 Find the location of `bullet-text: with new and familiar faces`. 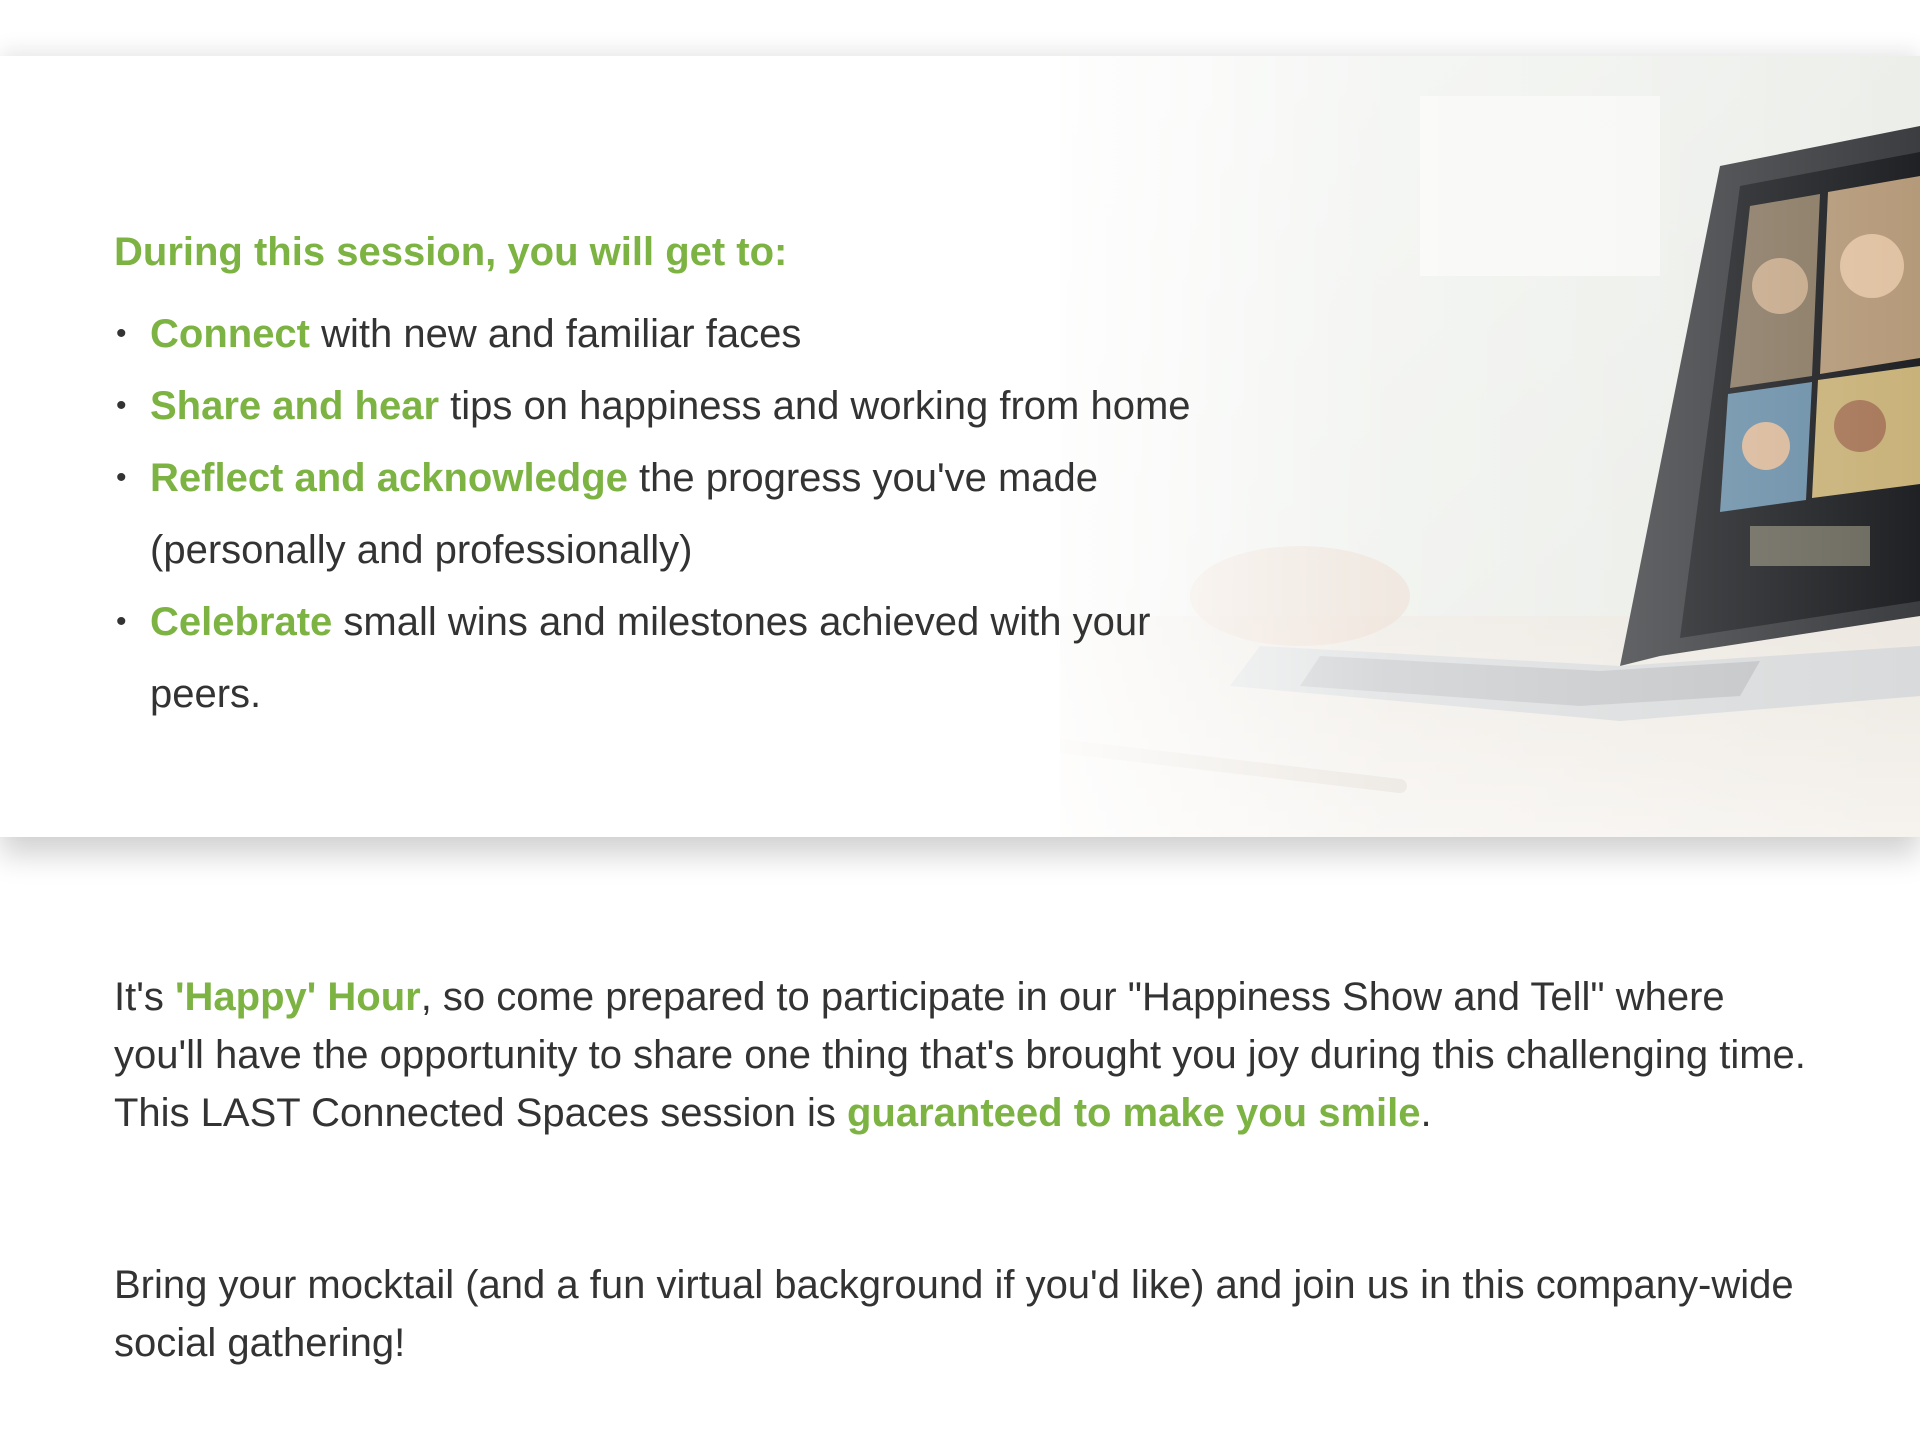

bullet-text: with new and familiar faces is located at coordinates (556, 334).